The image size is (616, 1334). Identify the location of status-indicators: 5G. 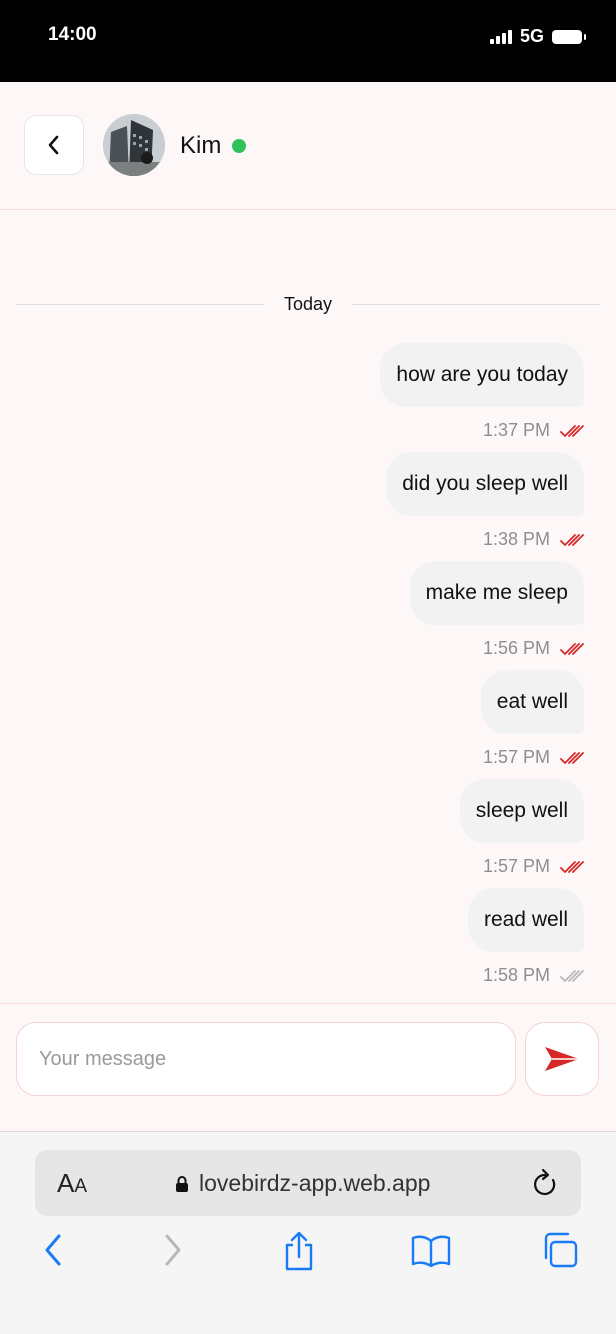
(537, 36).